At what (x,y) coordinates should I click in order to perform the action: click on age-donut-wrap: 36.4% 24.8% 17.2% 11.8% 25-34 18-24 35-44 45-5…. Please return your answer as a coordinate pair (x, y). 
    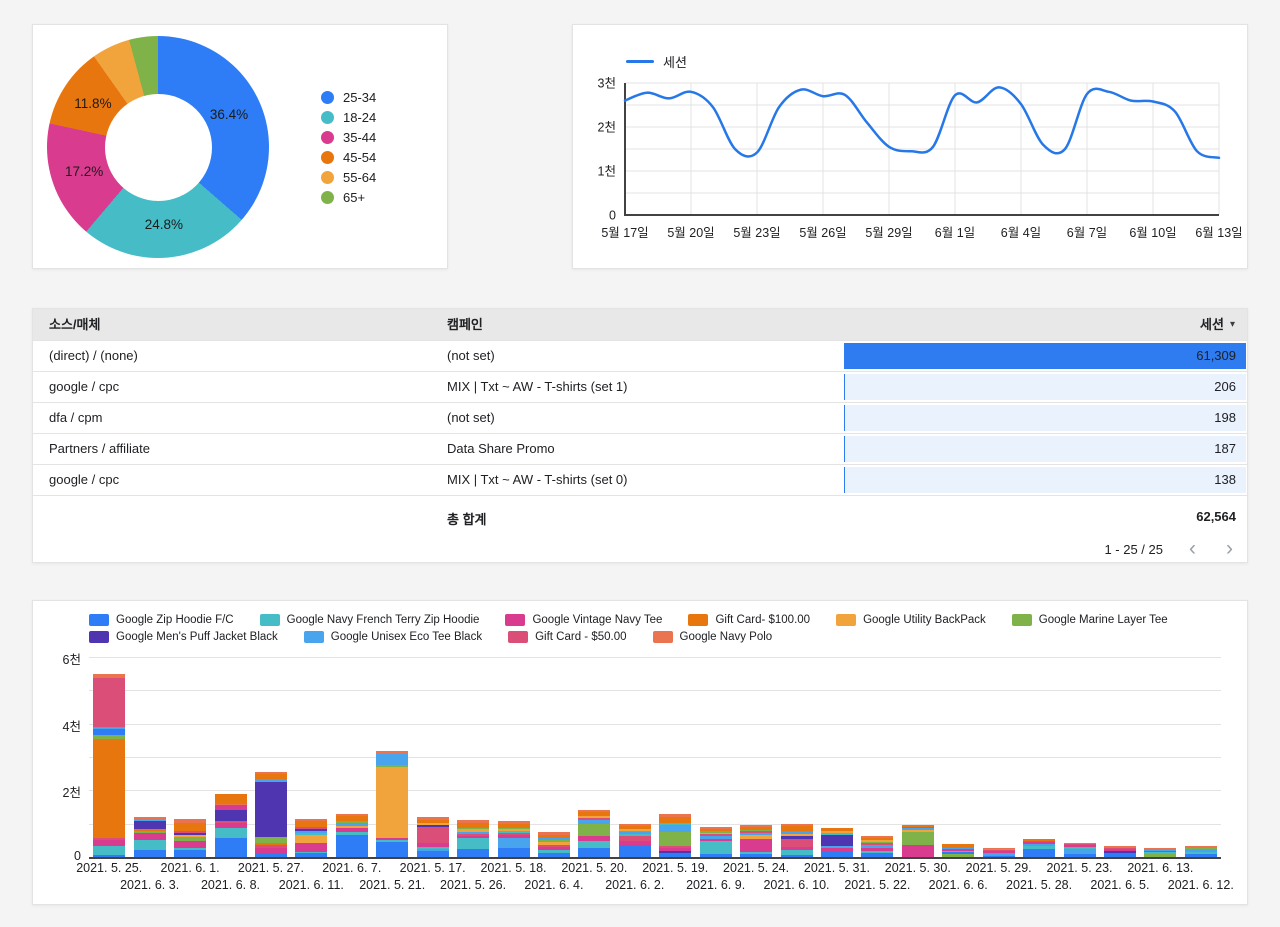
    Looking at the image, I should click on (240, 146).